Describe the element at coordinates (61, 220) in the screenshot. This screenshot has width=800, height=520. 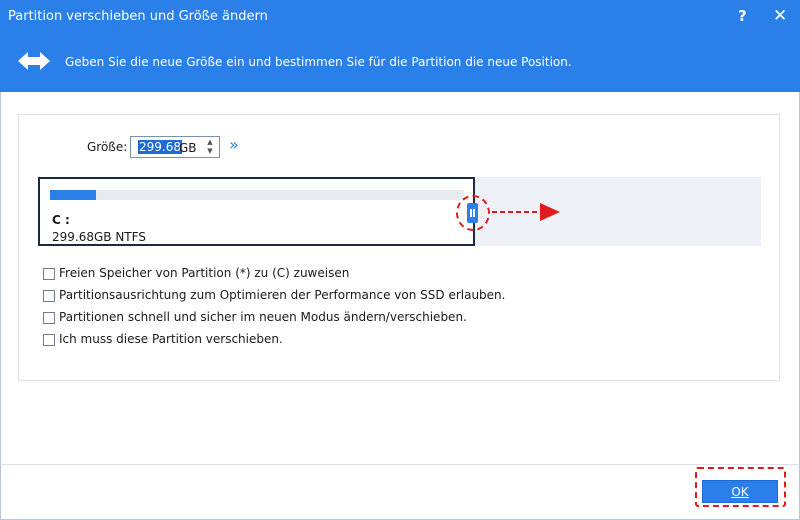
I see `drive-letter: C :` at that location.